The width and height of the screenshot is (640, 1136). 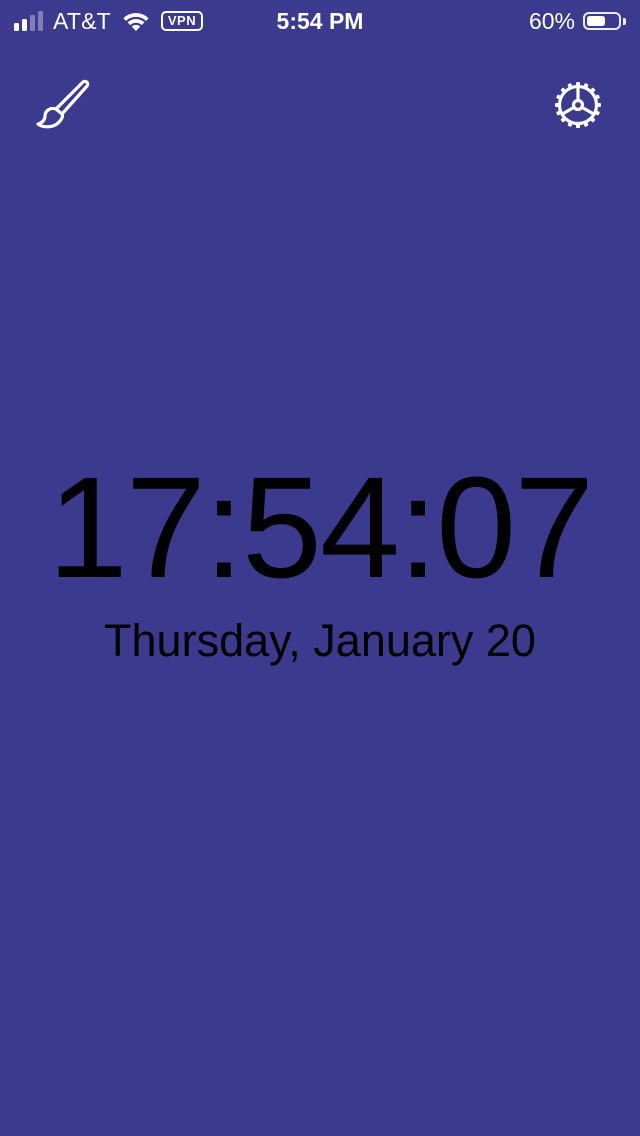 What do you see at coordinates (321, 527) in the screenshot?
I see `clock-time: 17:54:07` at bounding box center [321, 527].